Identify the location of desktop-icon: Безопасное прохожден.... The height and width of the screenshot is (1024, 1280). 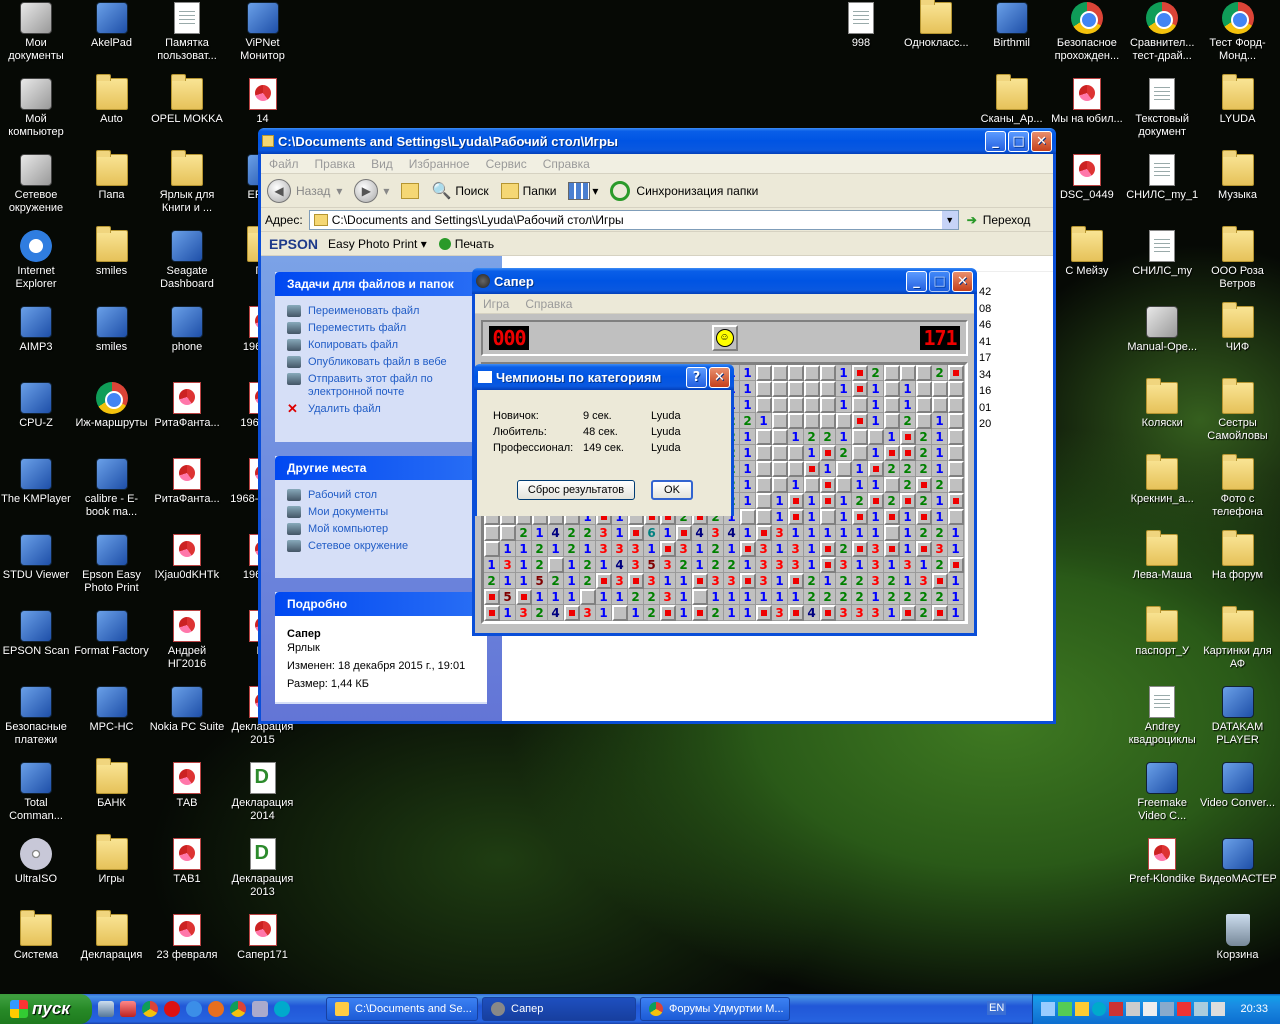
(1087, 32).